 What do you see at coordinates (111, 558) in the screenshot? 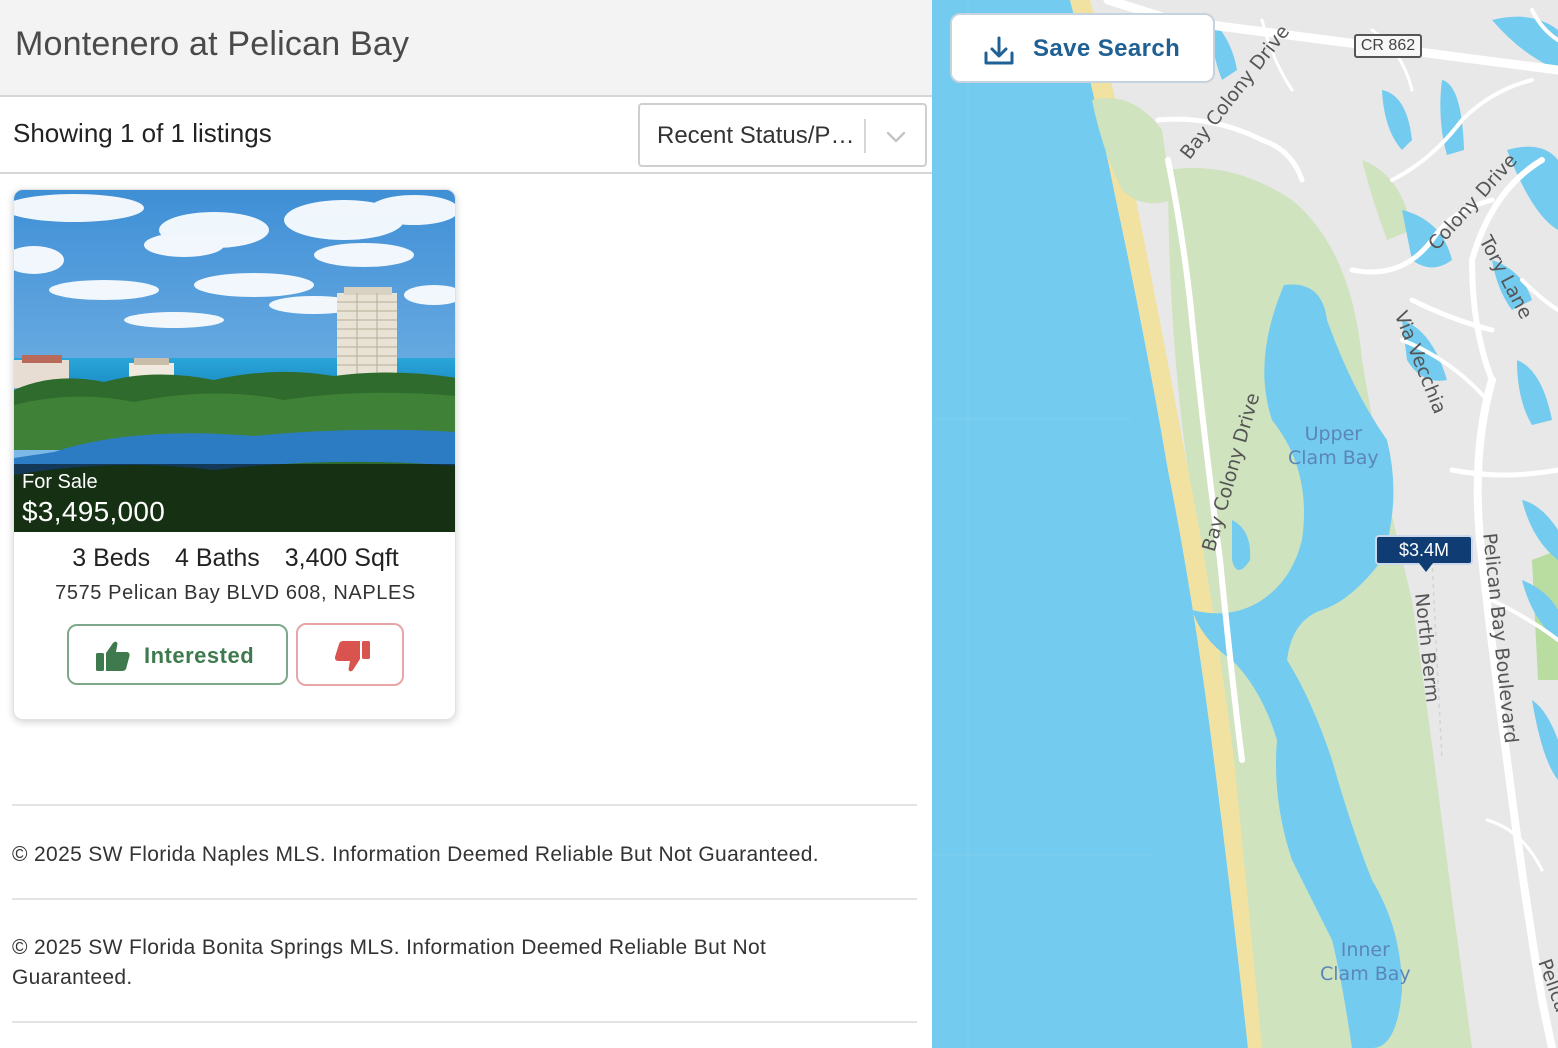
I see `listing-beds: 3 Beds` at bounding box center [111, 558].